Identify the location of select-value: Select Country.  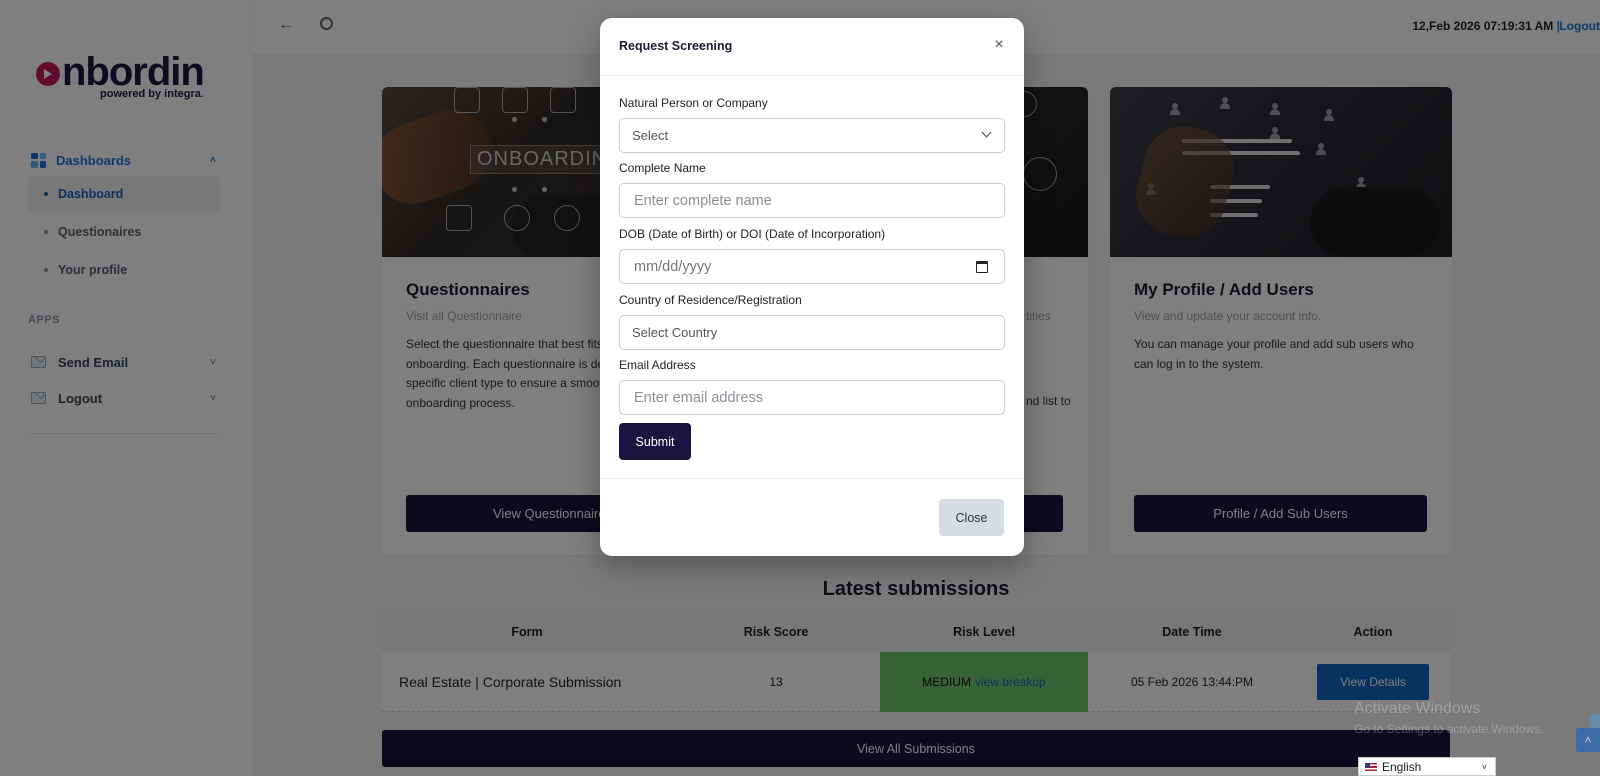
(675, 332).